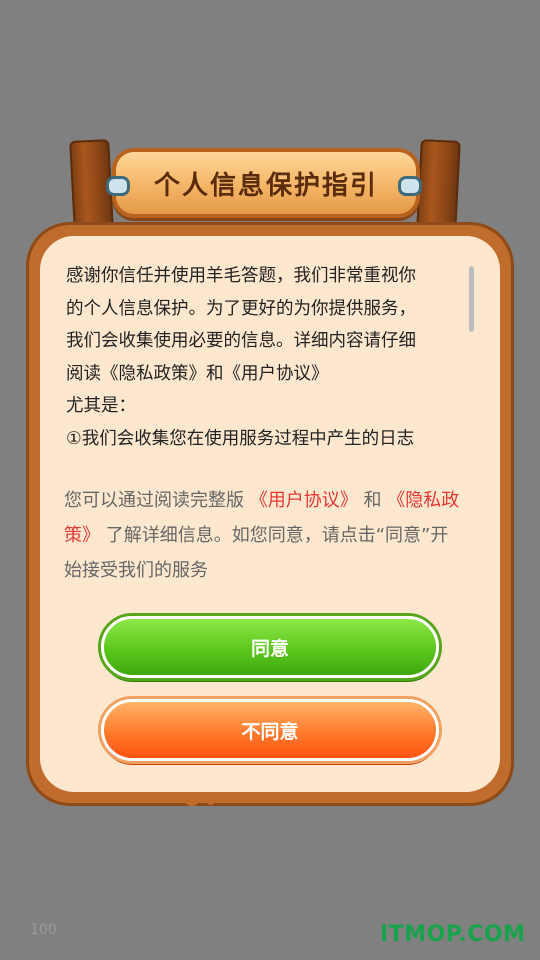 The image size is (540, 960). I want to click on agreement-line: ①我们会收集您在使用服务过程中产生的日志, so click(240, 438).